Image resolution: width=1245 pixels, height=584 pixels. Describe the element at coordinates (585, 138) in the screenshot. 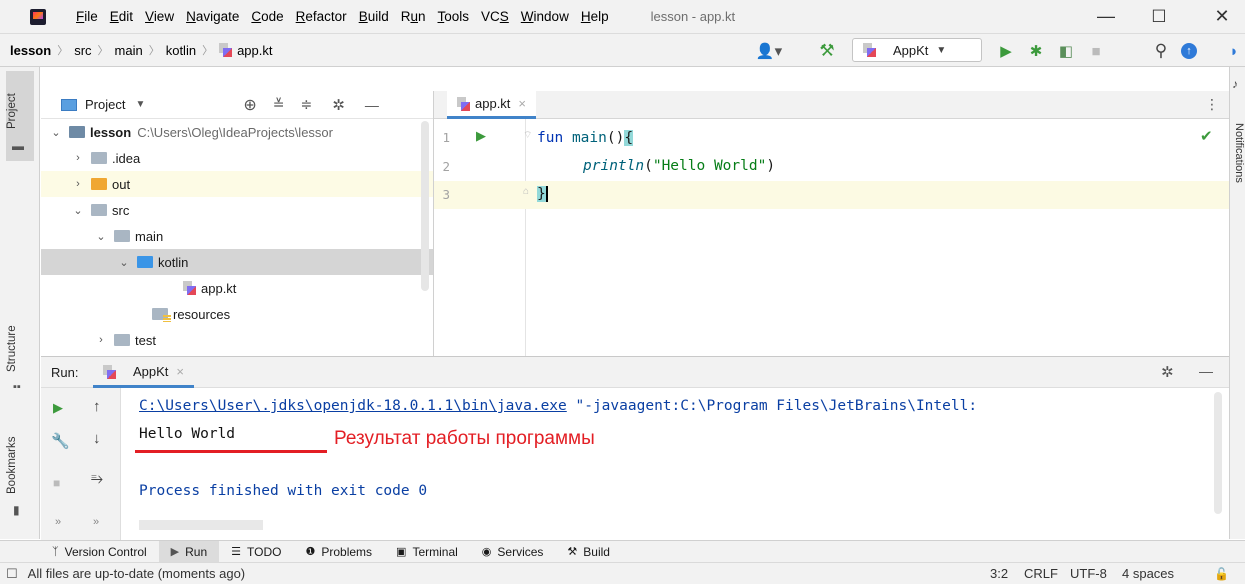

I see `code-line-1: fun main(){` at that location.